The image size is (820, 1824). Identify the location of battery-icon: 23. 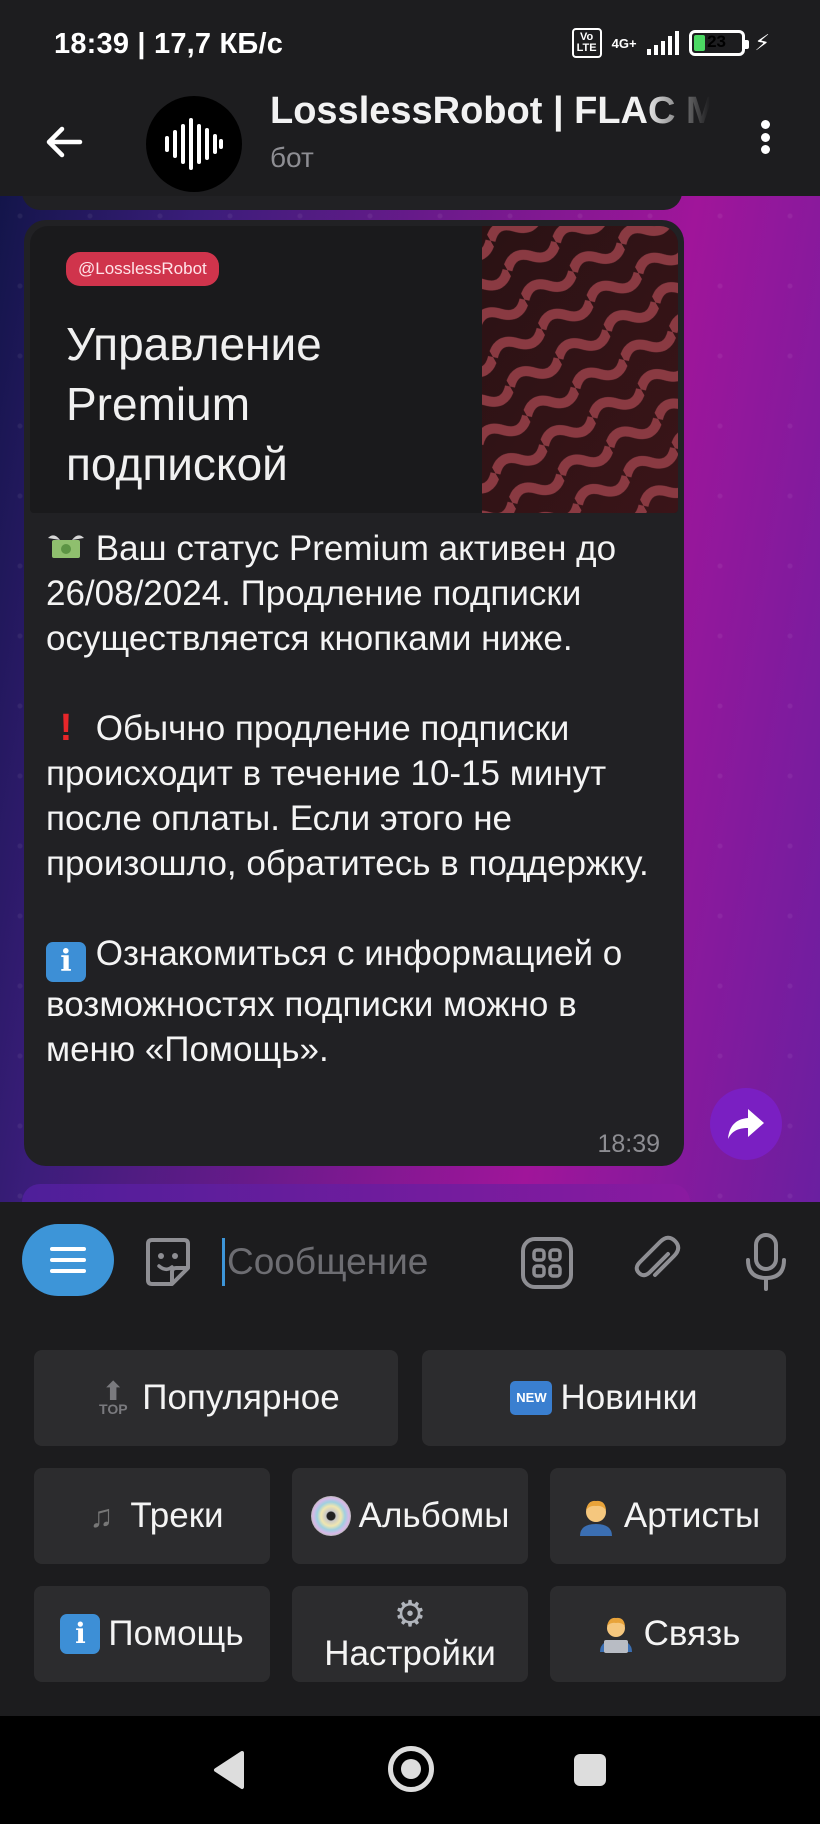
(718, 43).